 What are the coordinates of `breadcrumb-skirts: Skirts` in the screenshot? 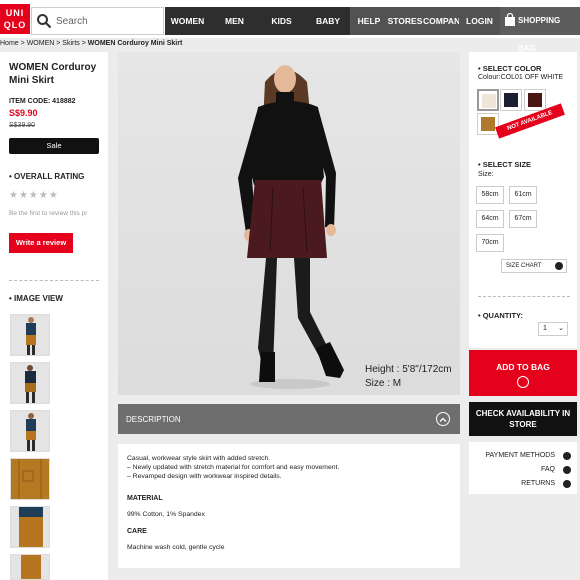 It's located at (71, 43).